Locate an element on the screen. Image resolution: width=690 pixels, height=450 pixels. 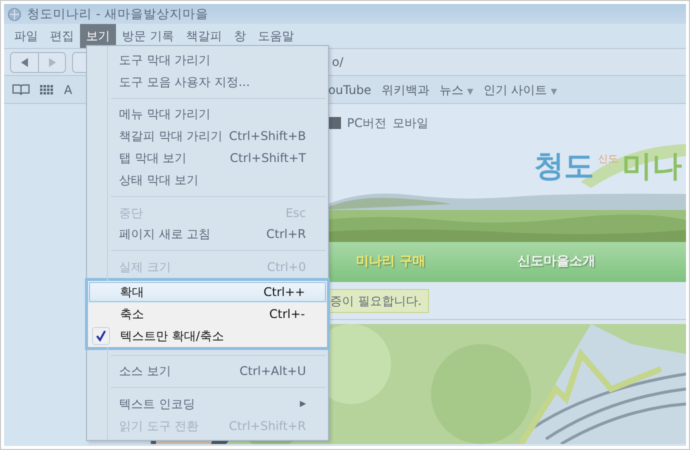
bookmark-link: ouTube is located at coordinates (350, 89).